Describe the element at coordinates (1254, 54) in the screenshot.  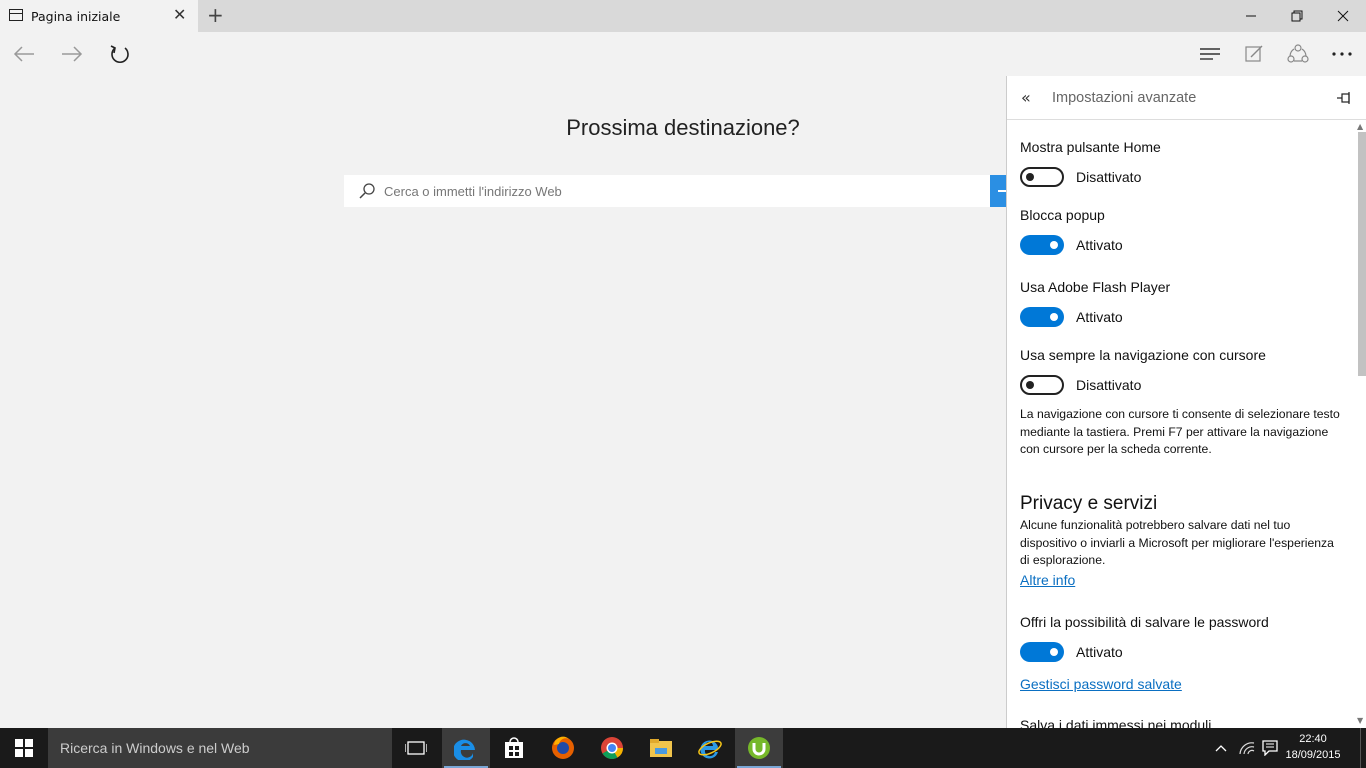
I see `web-note-icon` at that location.